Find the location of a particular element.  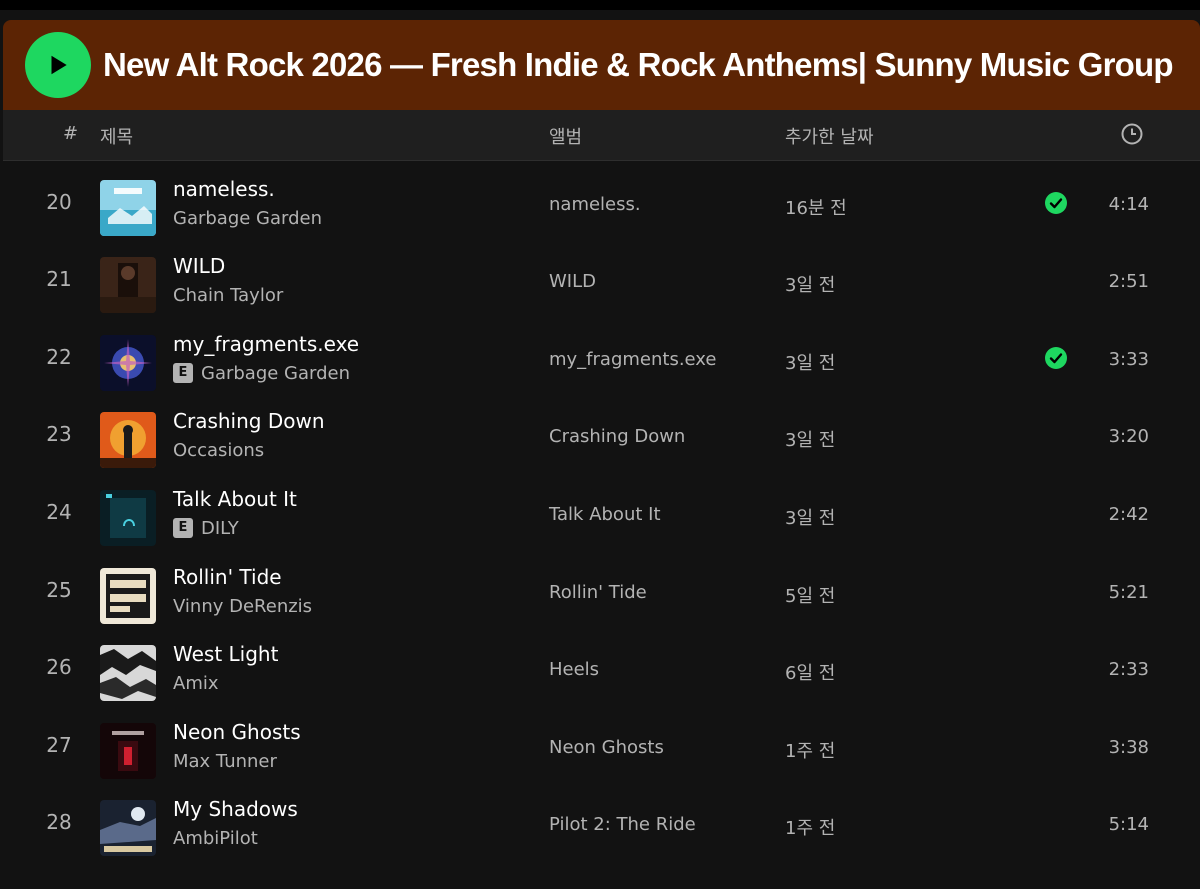

track-artist: Chain Taylor is located at coordinates (228, 295).